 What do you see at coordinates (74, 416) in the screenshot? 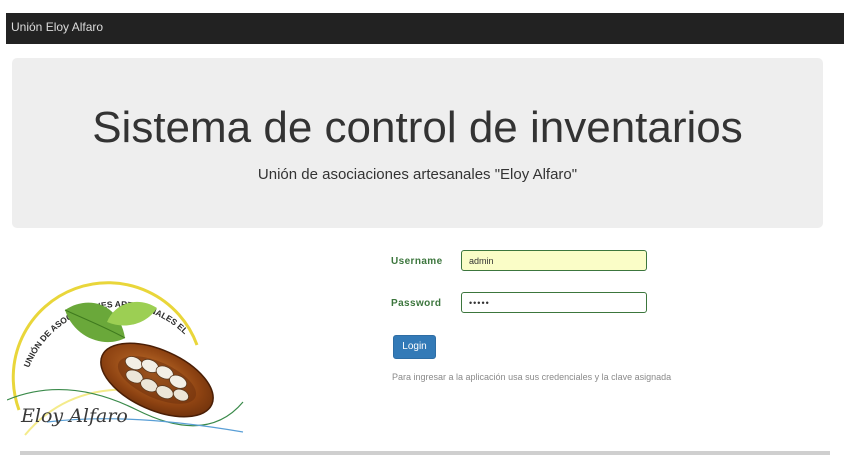
I see `logo-signature-text: Eloy Alfaro` at bounding box center [74, 416].